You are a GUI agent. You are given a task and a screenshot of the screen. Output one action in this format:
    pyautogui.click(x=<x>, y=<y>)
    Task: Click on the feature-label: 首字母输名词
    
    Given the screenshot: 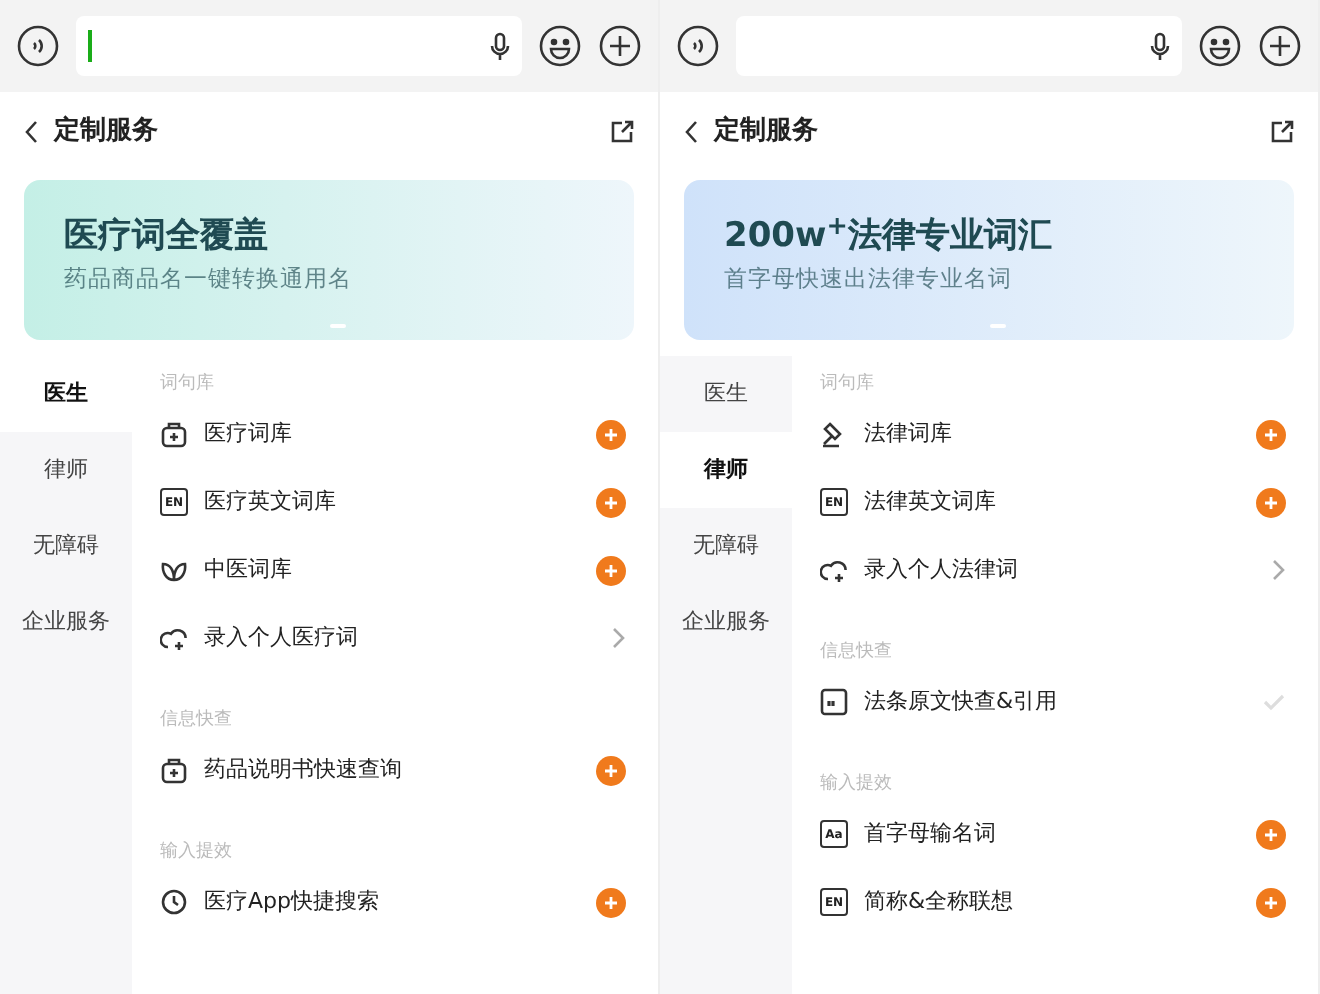 What is the action you would take?
    pyautogui.click(x=1052, y=834)
    